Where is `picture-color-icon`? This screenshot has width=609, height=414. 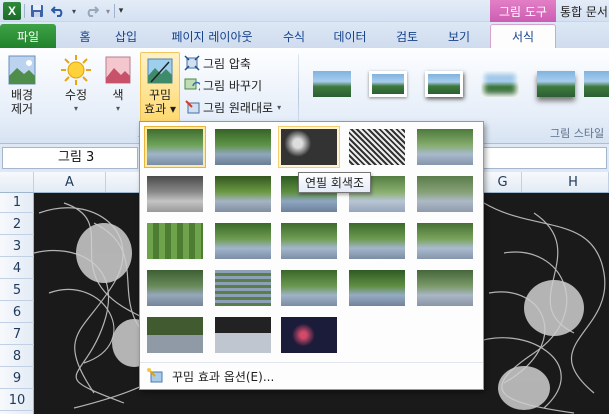 picture-color-icon is located at coordinates (118, 70).